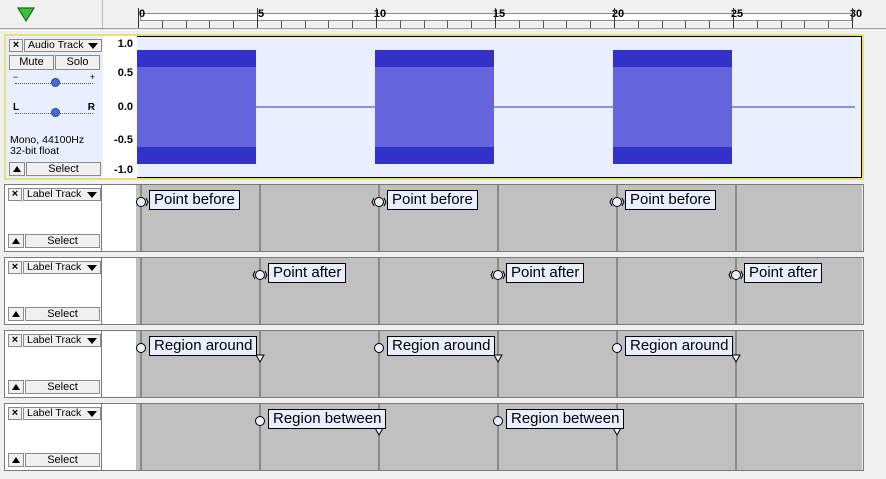 Image resolution: width=886 pixels, height=479 pixels. I want to click on amplitude-ruler: 1.0 0.5 0.0 -0.5 -1.0, so click(120, 107).